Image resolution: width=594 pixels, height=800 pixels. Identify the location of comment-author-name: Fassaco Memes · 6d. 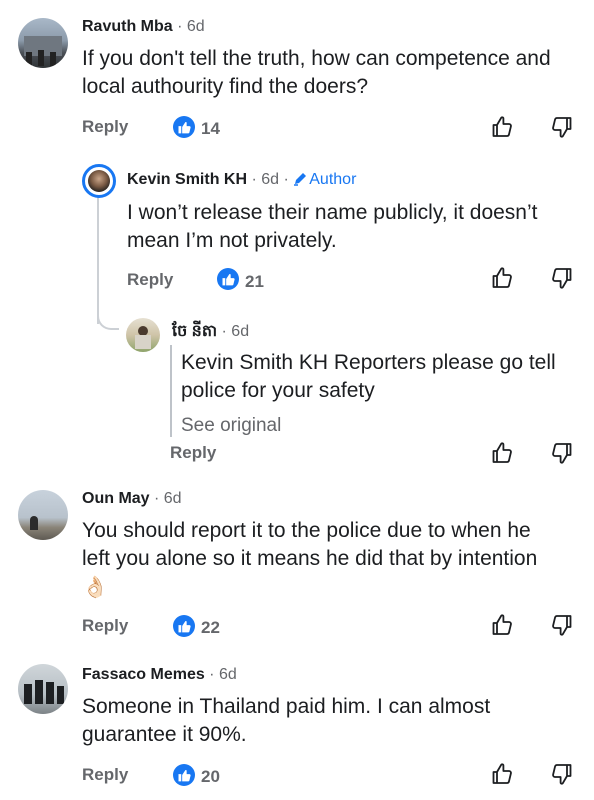
(159, 675).